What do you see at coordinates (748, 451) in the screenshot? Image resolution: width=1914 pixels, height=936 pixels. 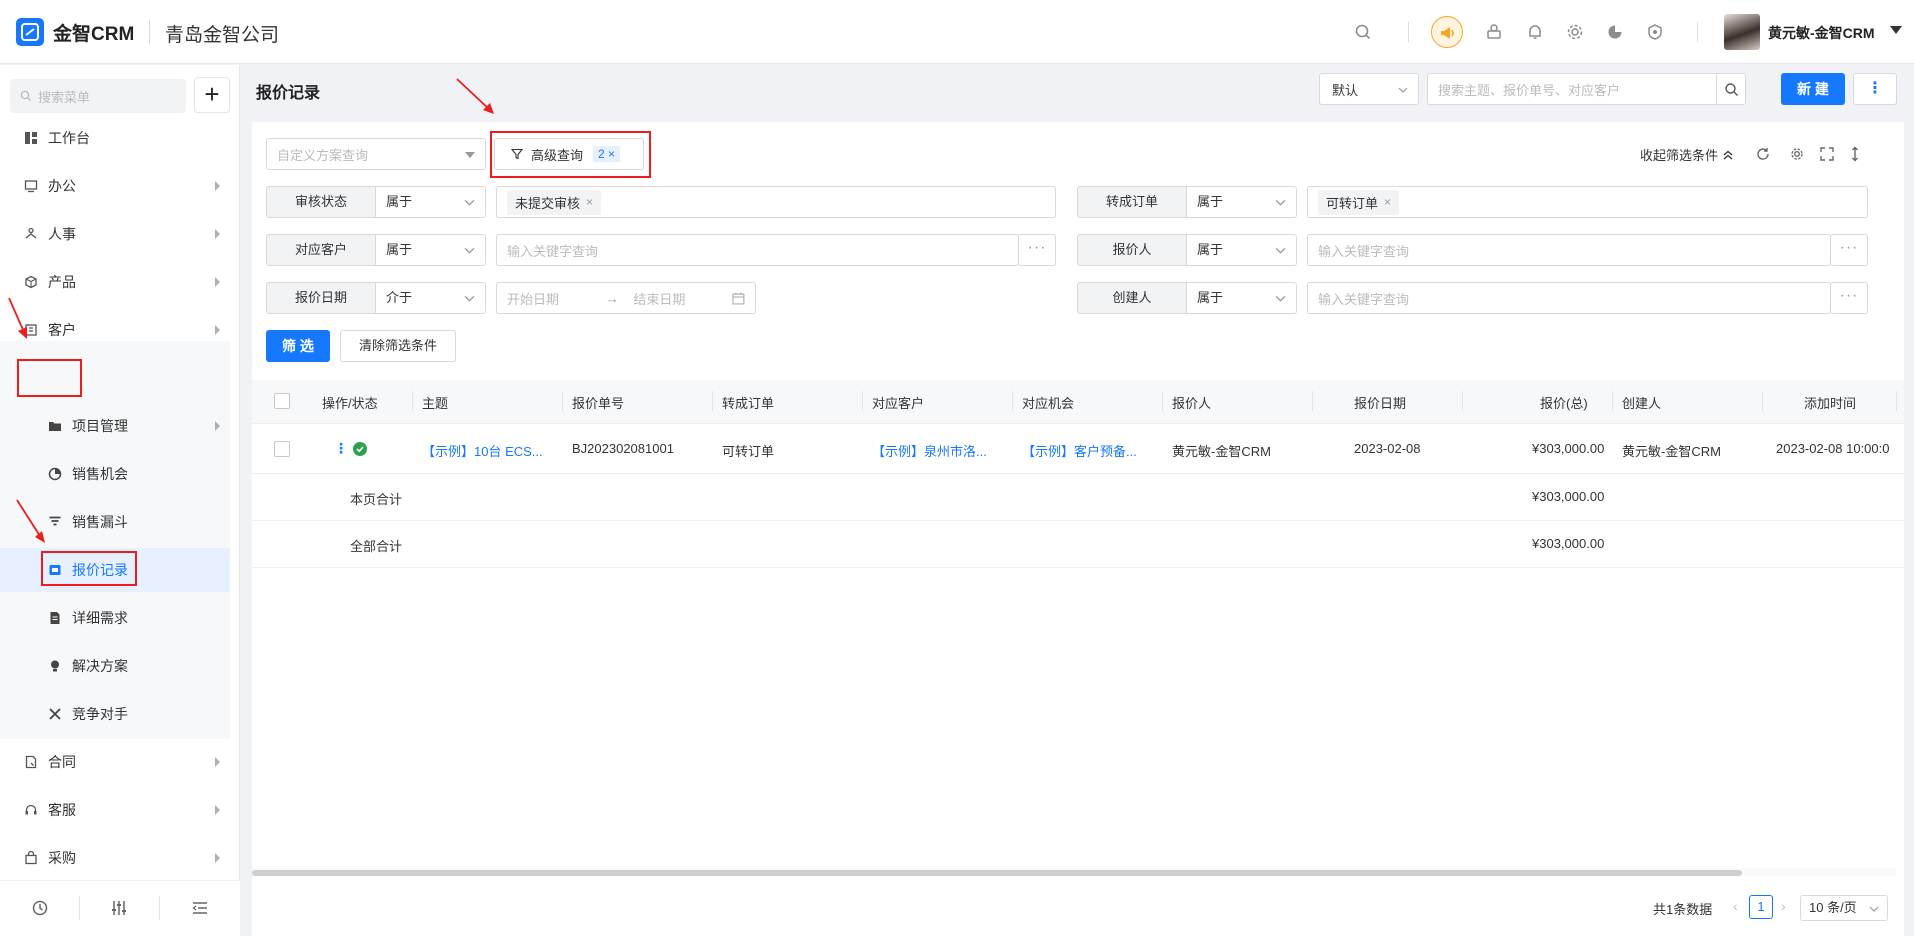 I see `row-convert-order: 可转订单` at bounding box center [748, 451].